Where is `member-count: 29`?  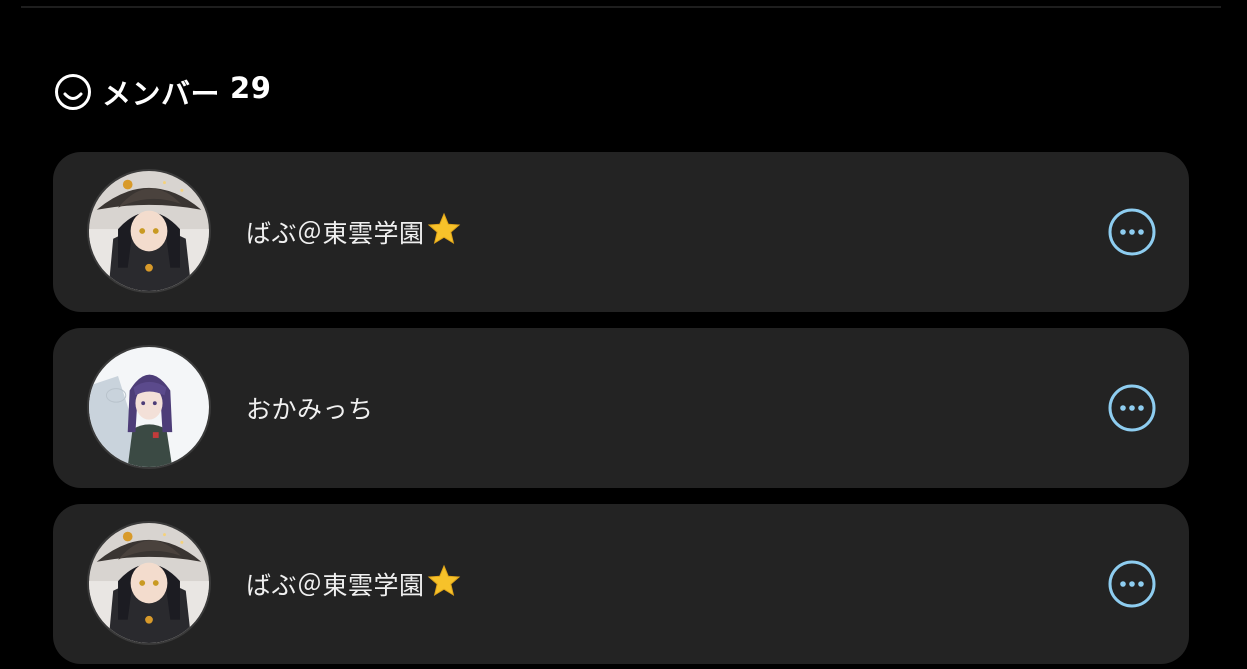 member-count: 29 is located at coordinates (251, 88).